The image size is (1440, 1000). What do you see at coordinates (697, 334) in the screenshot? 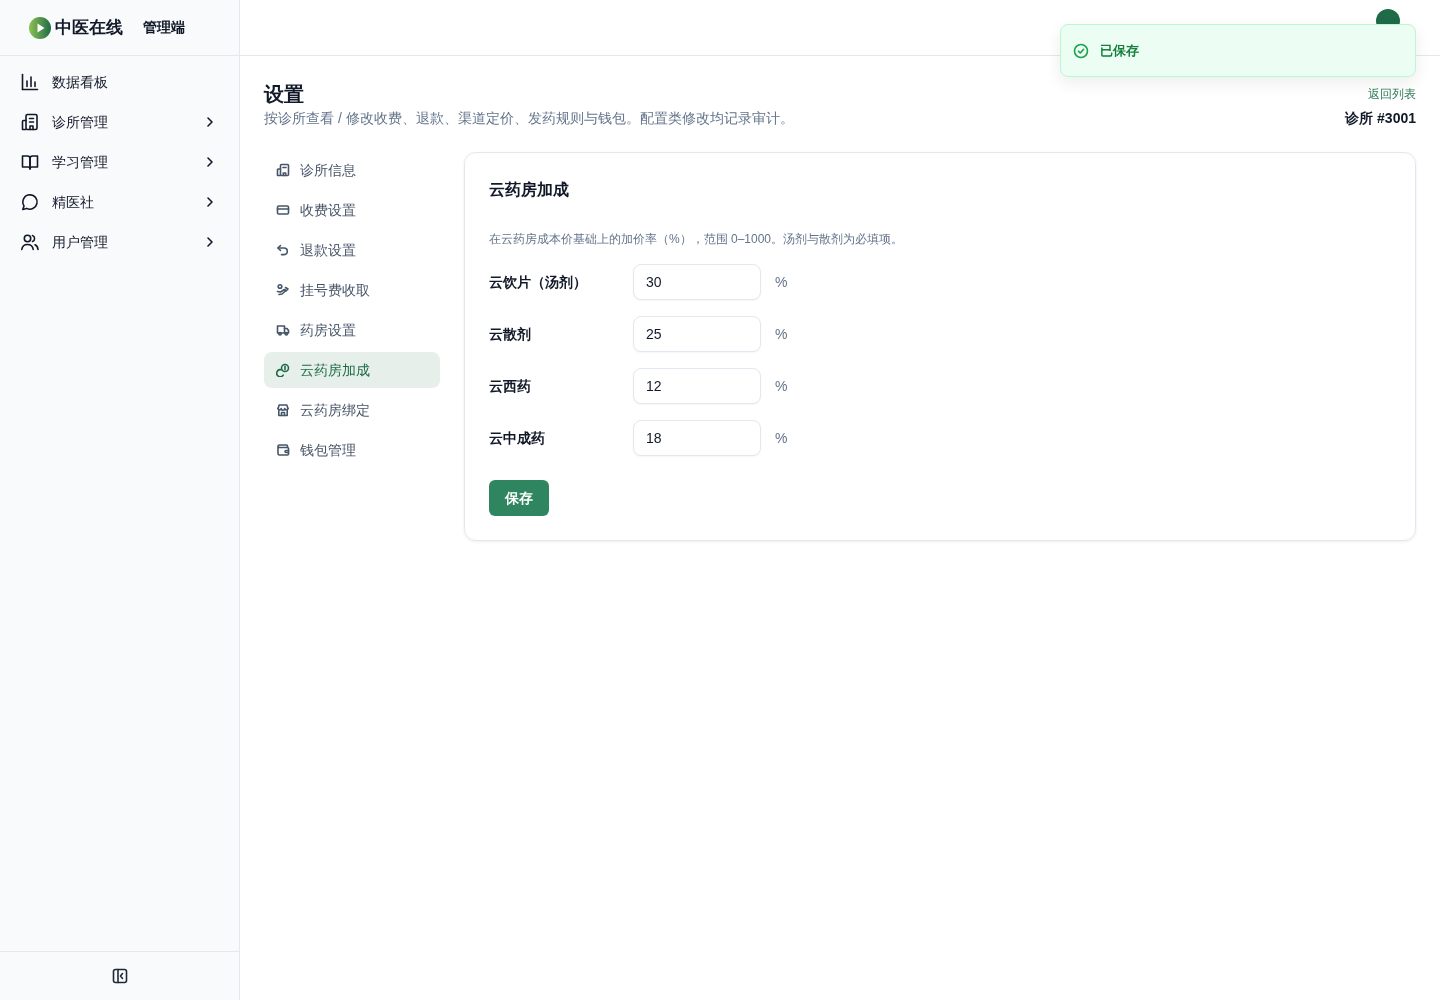
I see `number-input: 25` at bounding box center [697, 334].